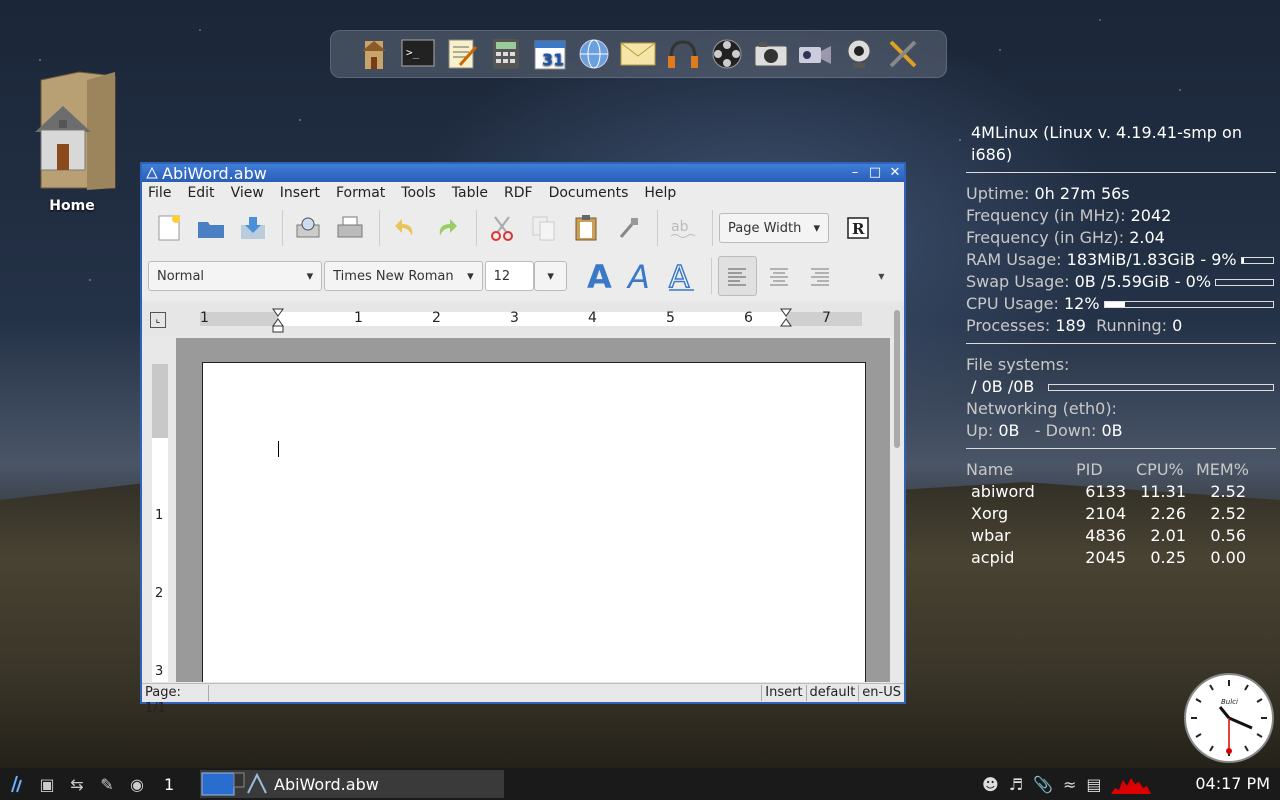  What do you see at coordinates (1018, 364) in the screenshot?
I see `filesystems-label: File systems:` at bounding box center [1018, 364].